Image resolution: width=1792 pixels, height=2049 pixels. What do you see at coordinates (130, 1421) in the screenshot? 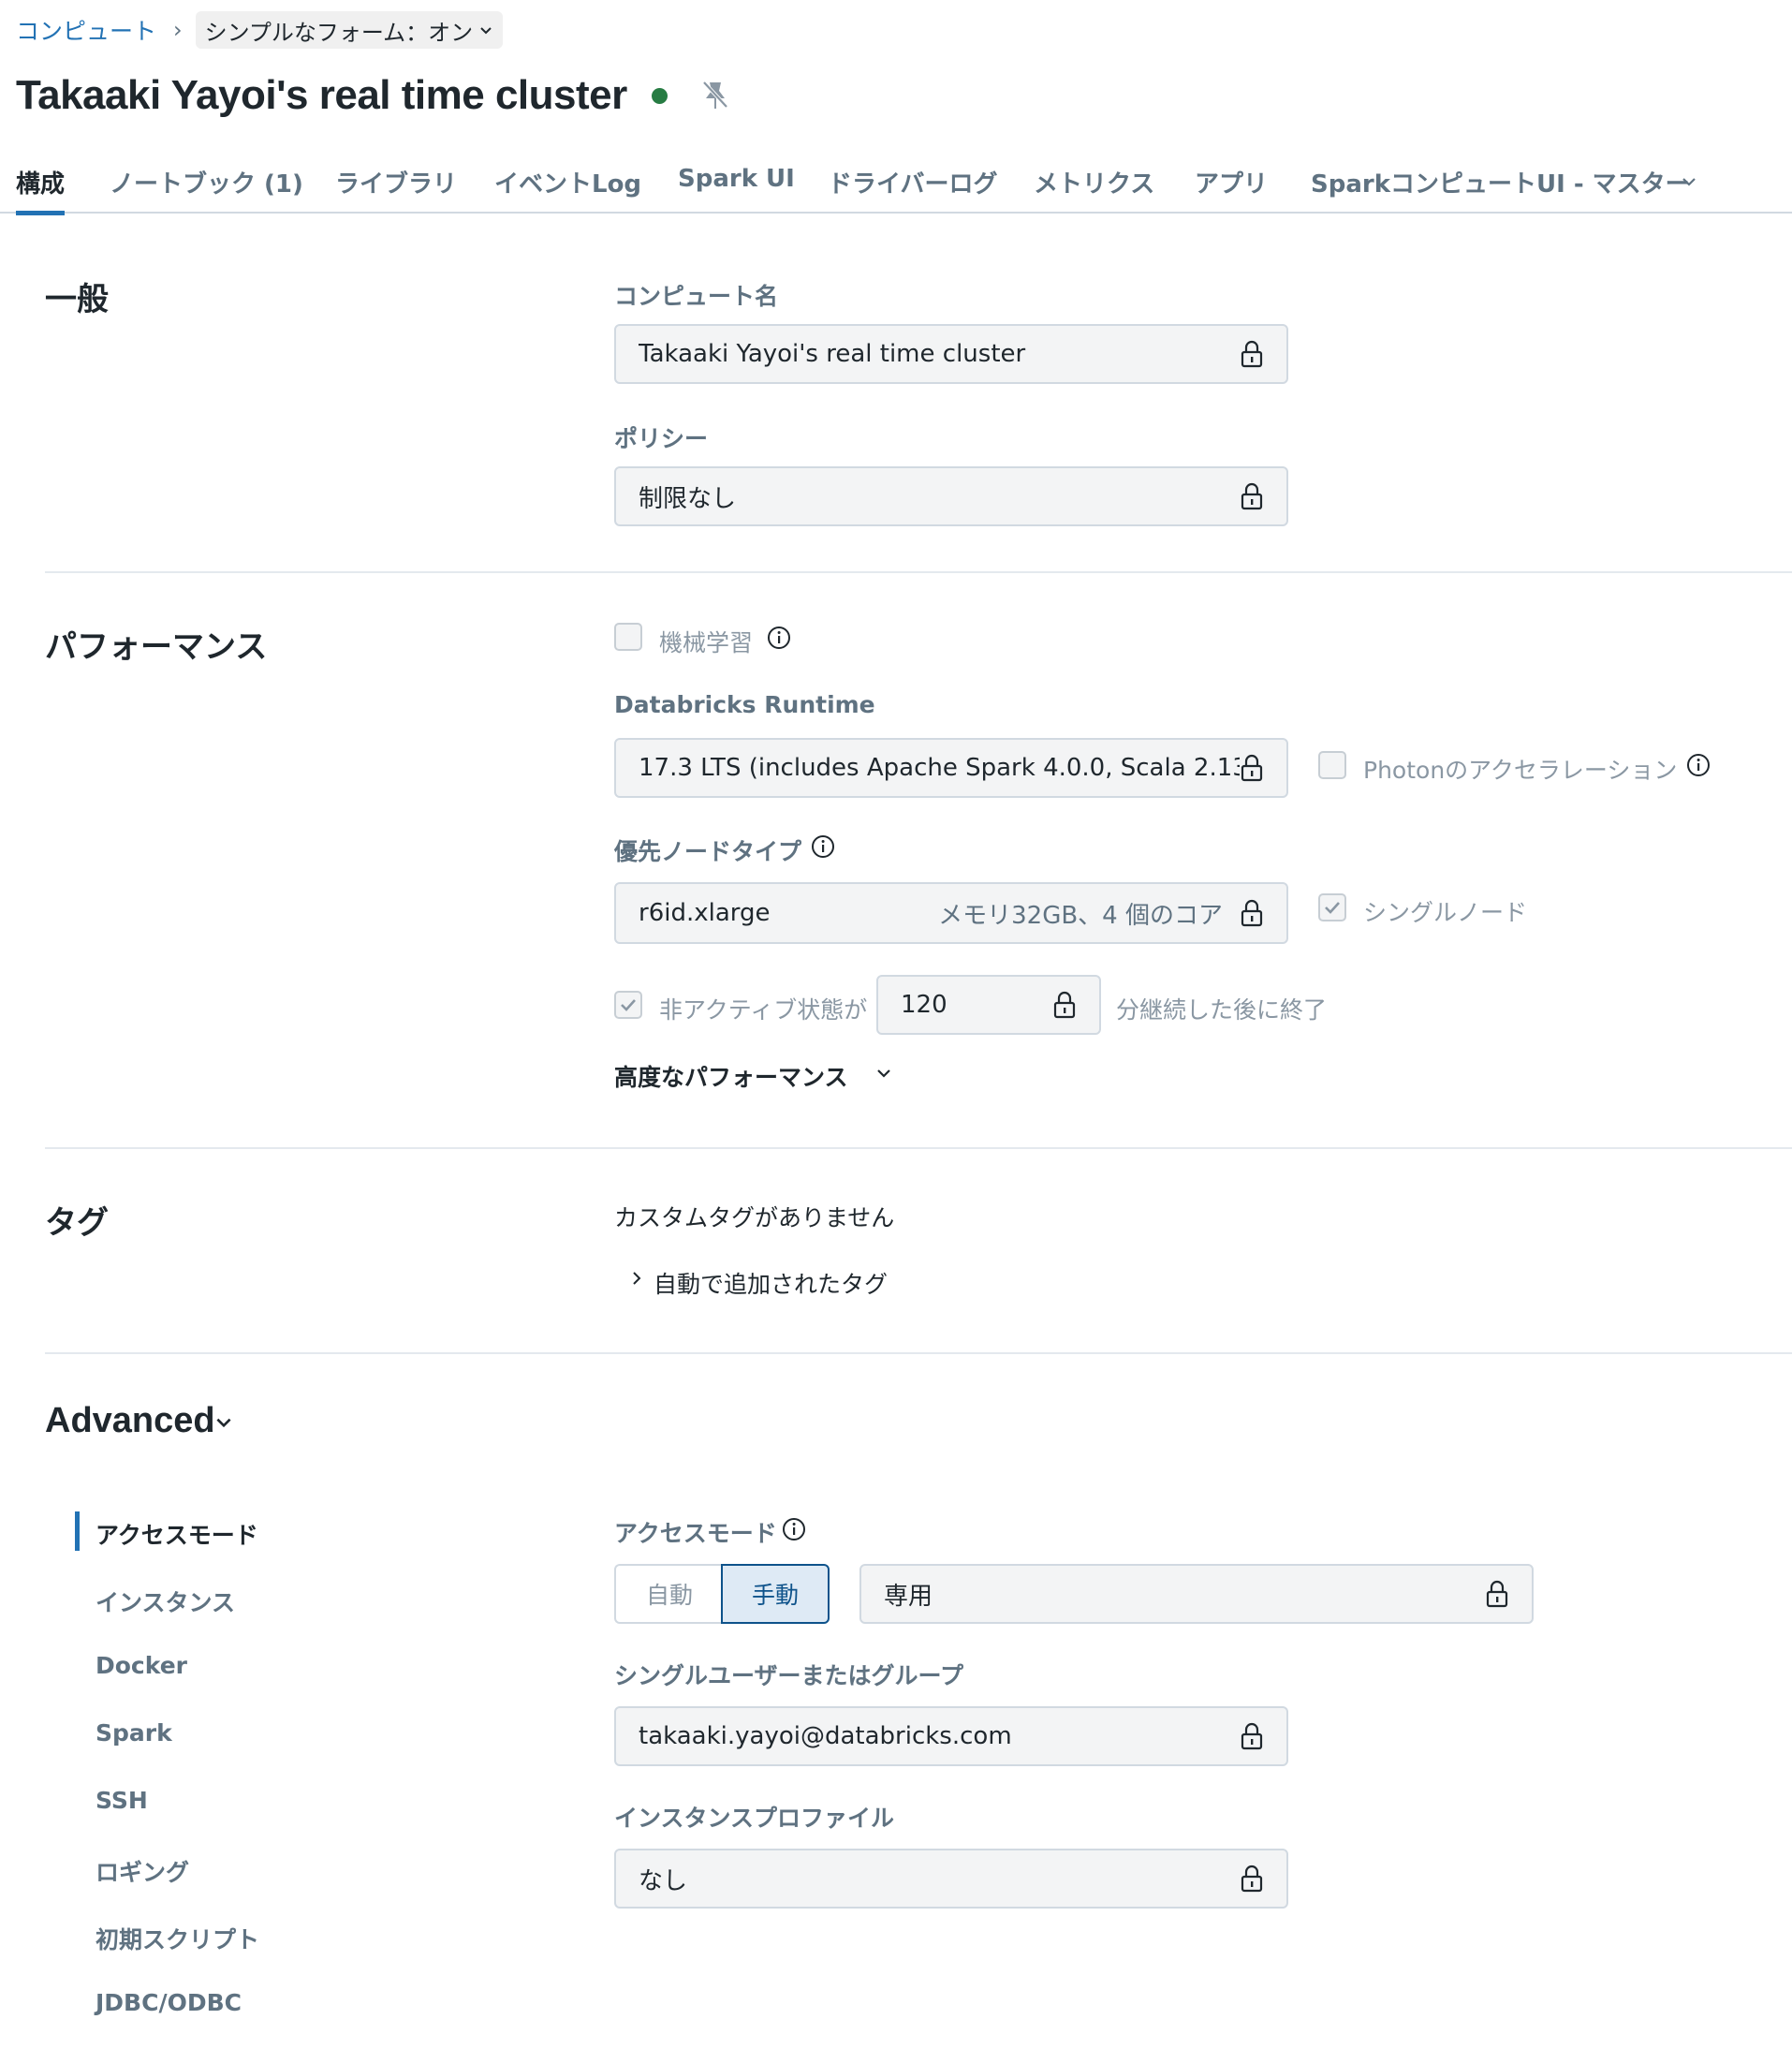
I see `advanced-heading: Advanced` at bounding box center [130, 1421].